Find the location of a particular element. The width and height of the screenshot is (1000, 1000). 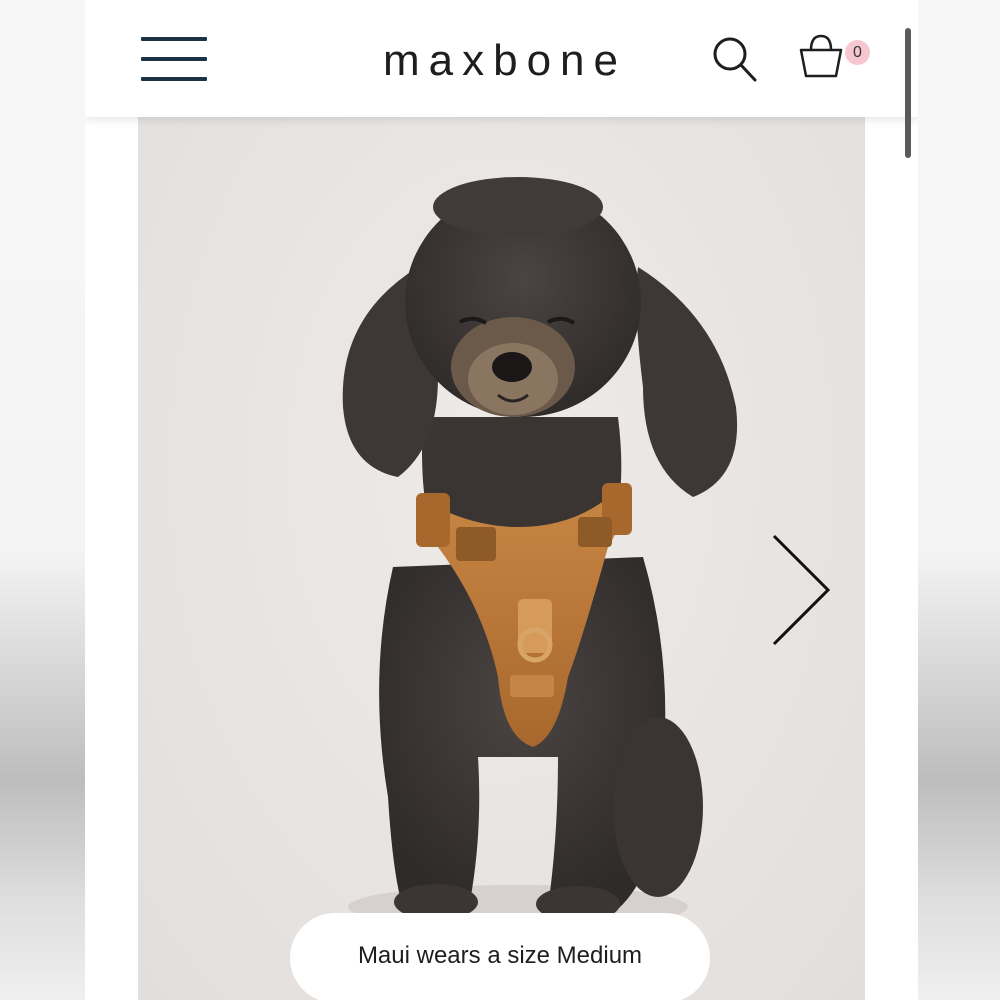

background-right is located at coordinates (959, 500).